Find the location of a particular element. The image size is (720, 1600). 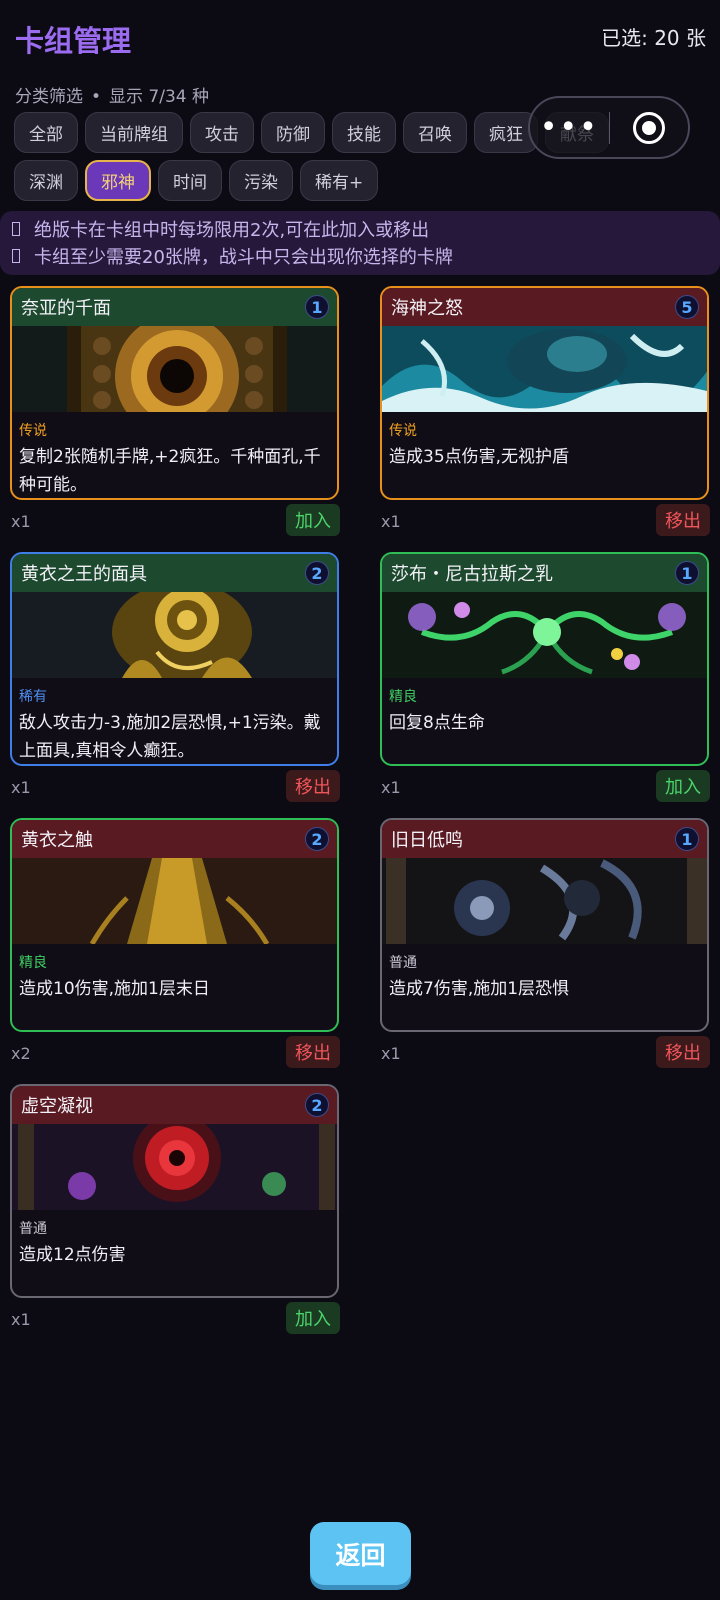

card-count: x2 is located at coordinates (21, 1053).